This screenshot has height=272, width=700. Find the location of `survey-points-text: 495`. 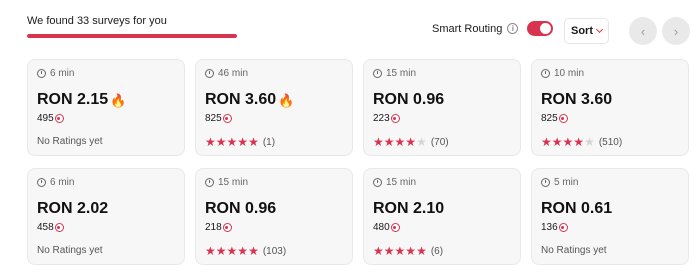

survey-points-text: 495 is located at coordinates (45, 118).